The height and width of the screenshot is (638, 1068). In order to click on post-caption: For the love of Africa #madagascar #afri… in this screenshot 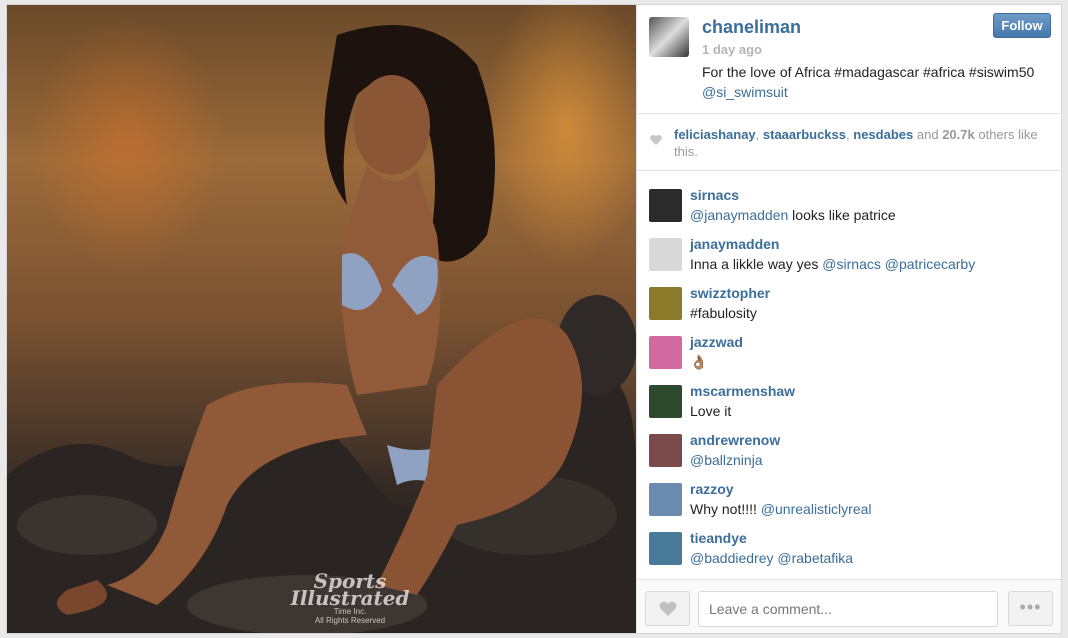, I will do `click(877, 82)`.